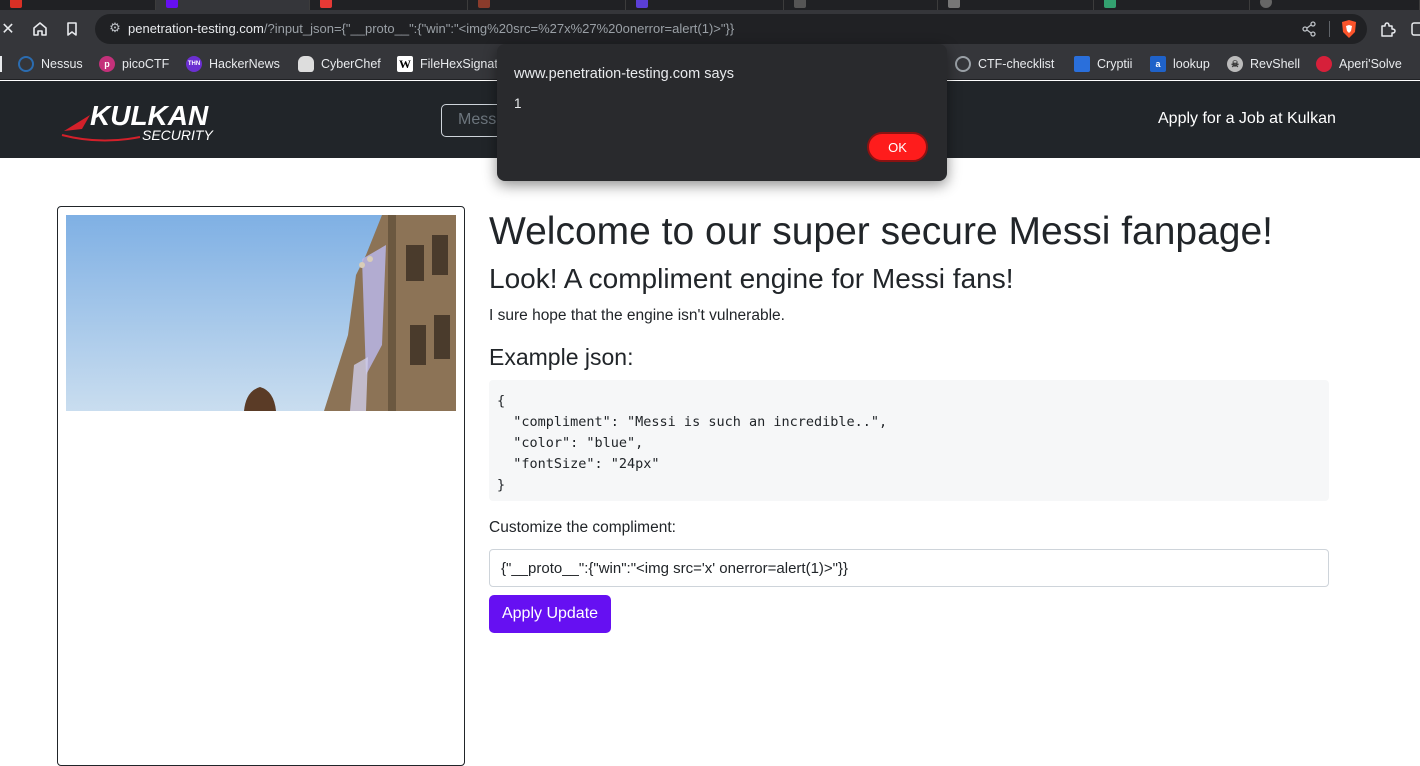 The height and width of the screenshot is (766, 1420). I want to click on browser-tab-active, so click(233, 5).